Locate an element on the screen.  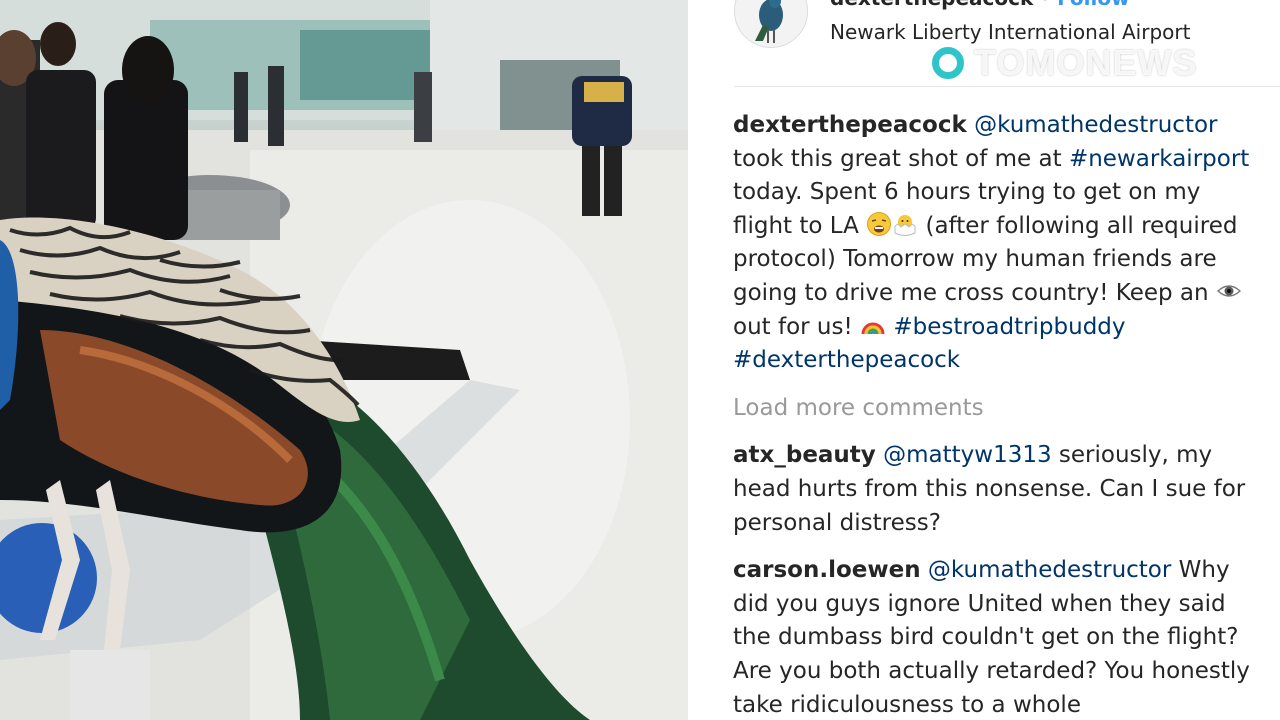
caption-username: dexterthepeacock is located at coordinates (850, 125).